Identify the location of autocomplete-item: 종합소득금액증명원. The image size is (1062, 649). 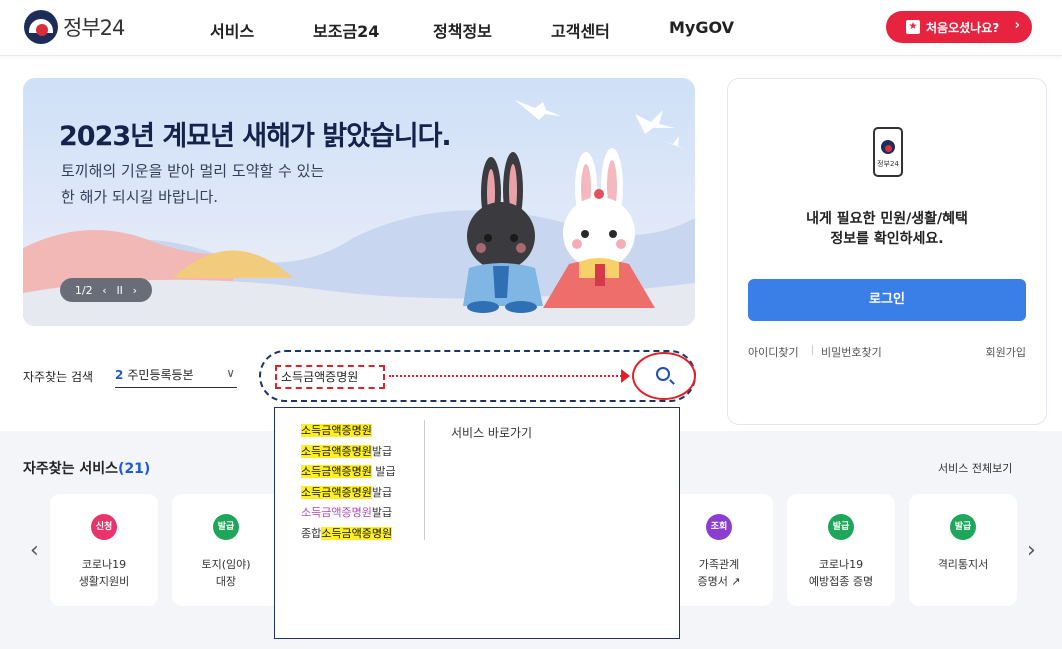
(348, 534).